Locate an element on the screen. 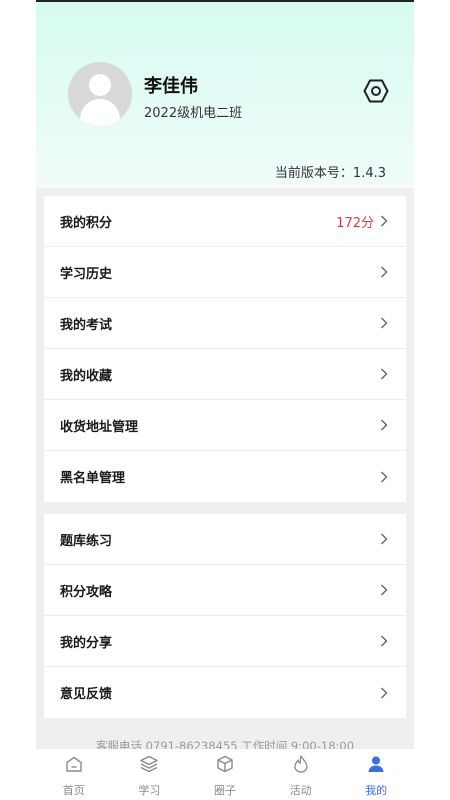 This screenshot has height=800, width=450. menu-item-blacklist: 黑名单管理 is located at coordinates (225, 476).